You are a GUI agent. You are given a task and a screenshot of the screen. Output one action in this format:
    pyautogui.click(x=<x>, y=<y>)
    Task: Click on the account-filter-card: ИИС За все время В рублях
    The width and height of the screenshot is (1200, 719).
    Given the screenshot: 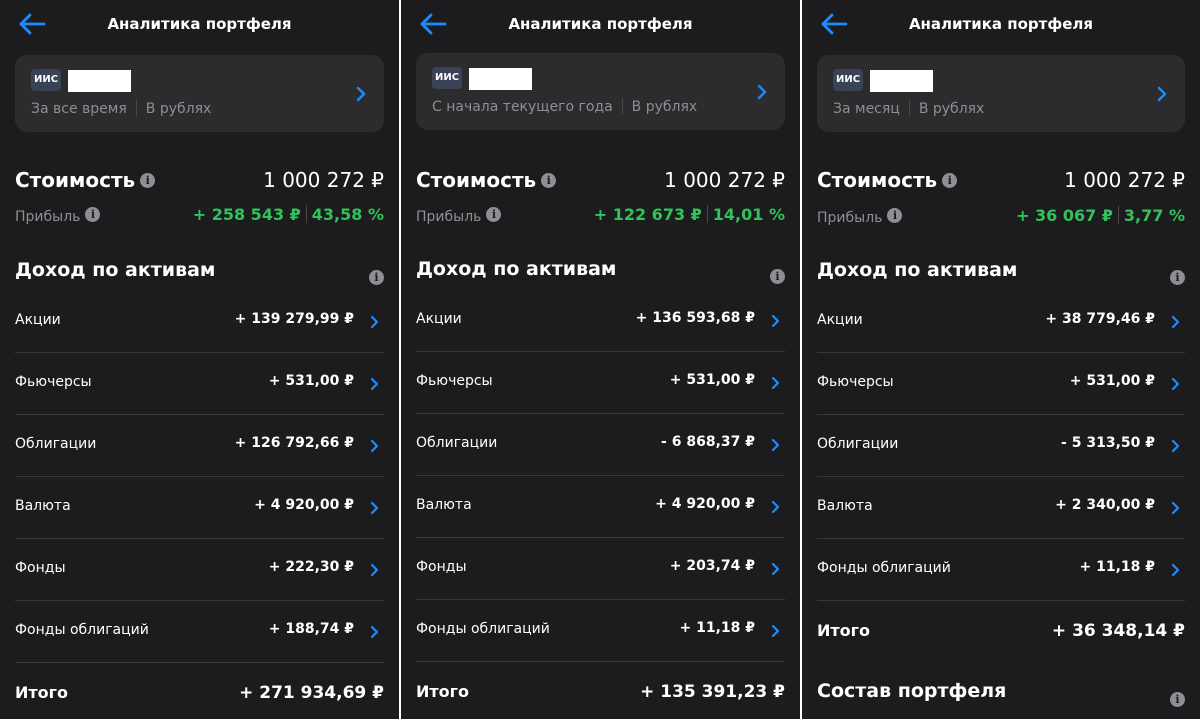 What is the action you would take?
    pyautogui.click(x=199, y=93)
    